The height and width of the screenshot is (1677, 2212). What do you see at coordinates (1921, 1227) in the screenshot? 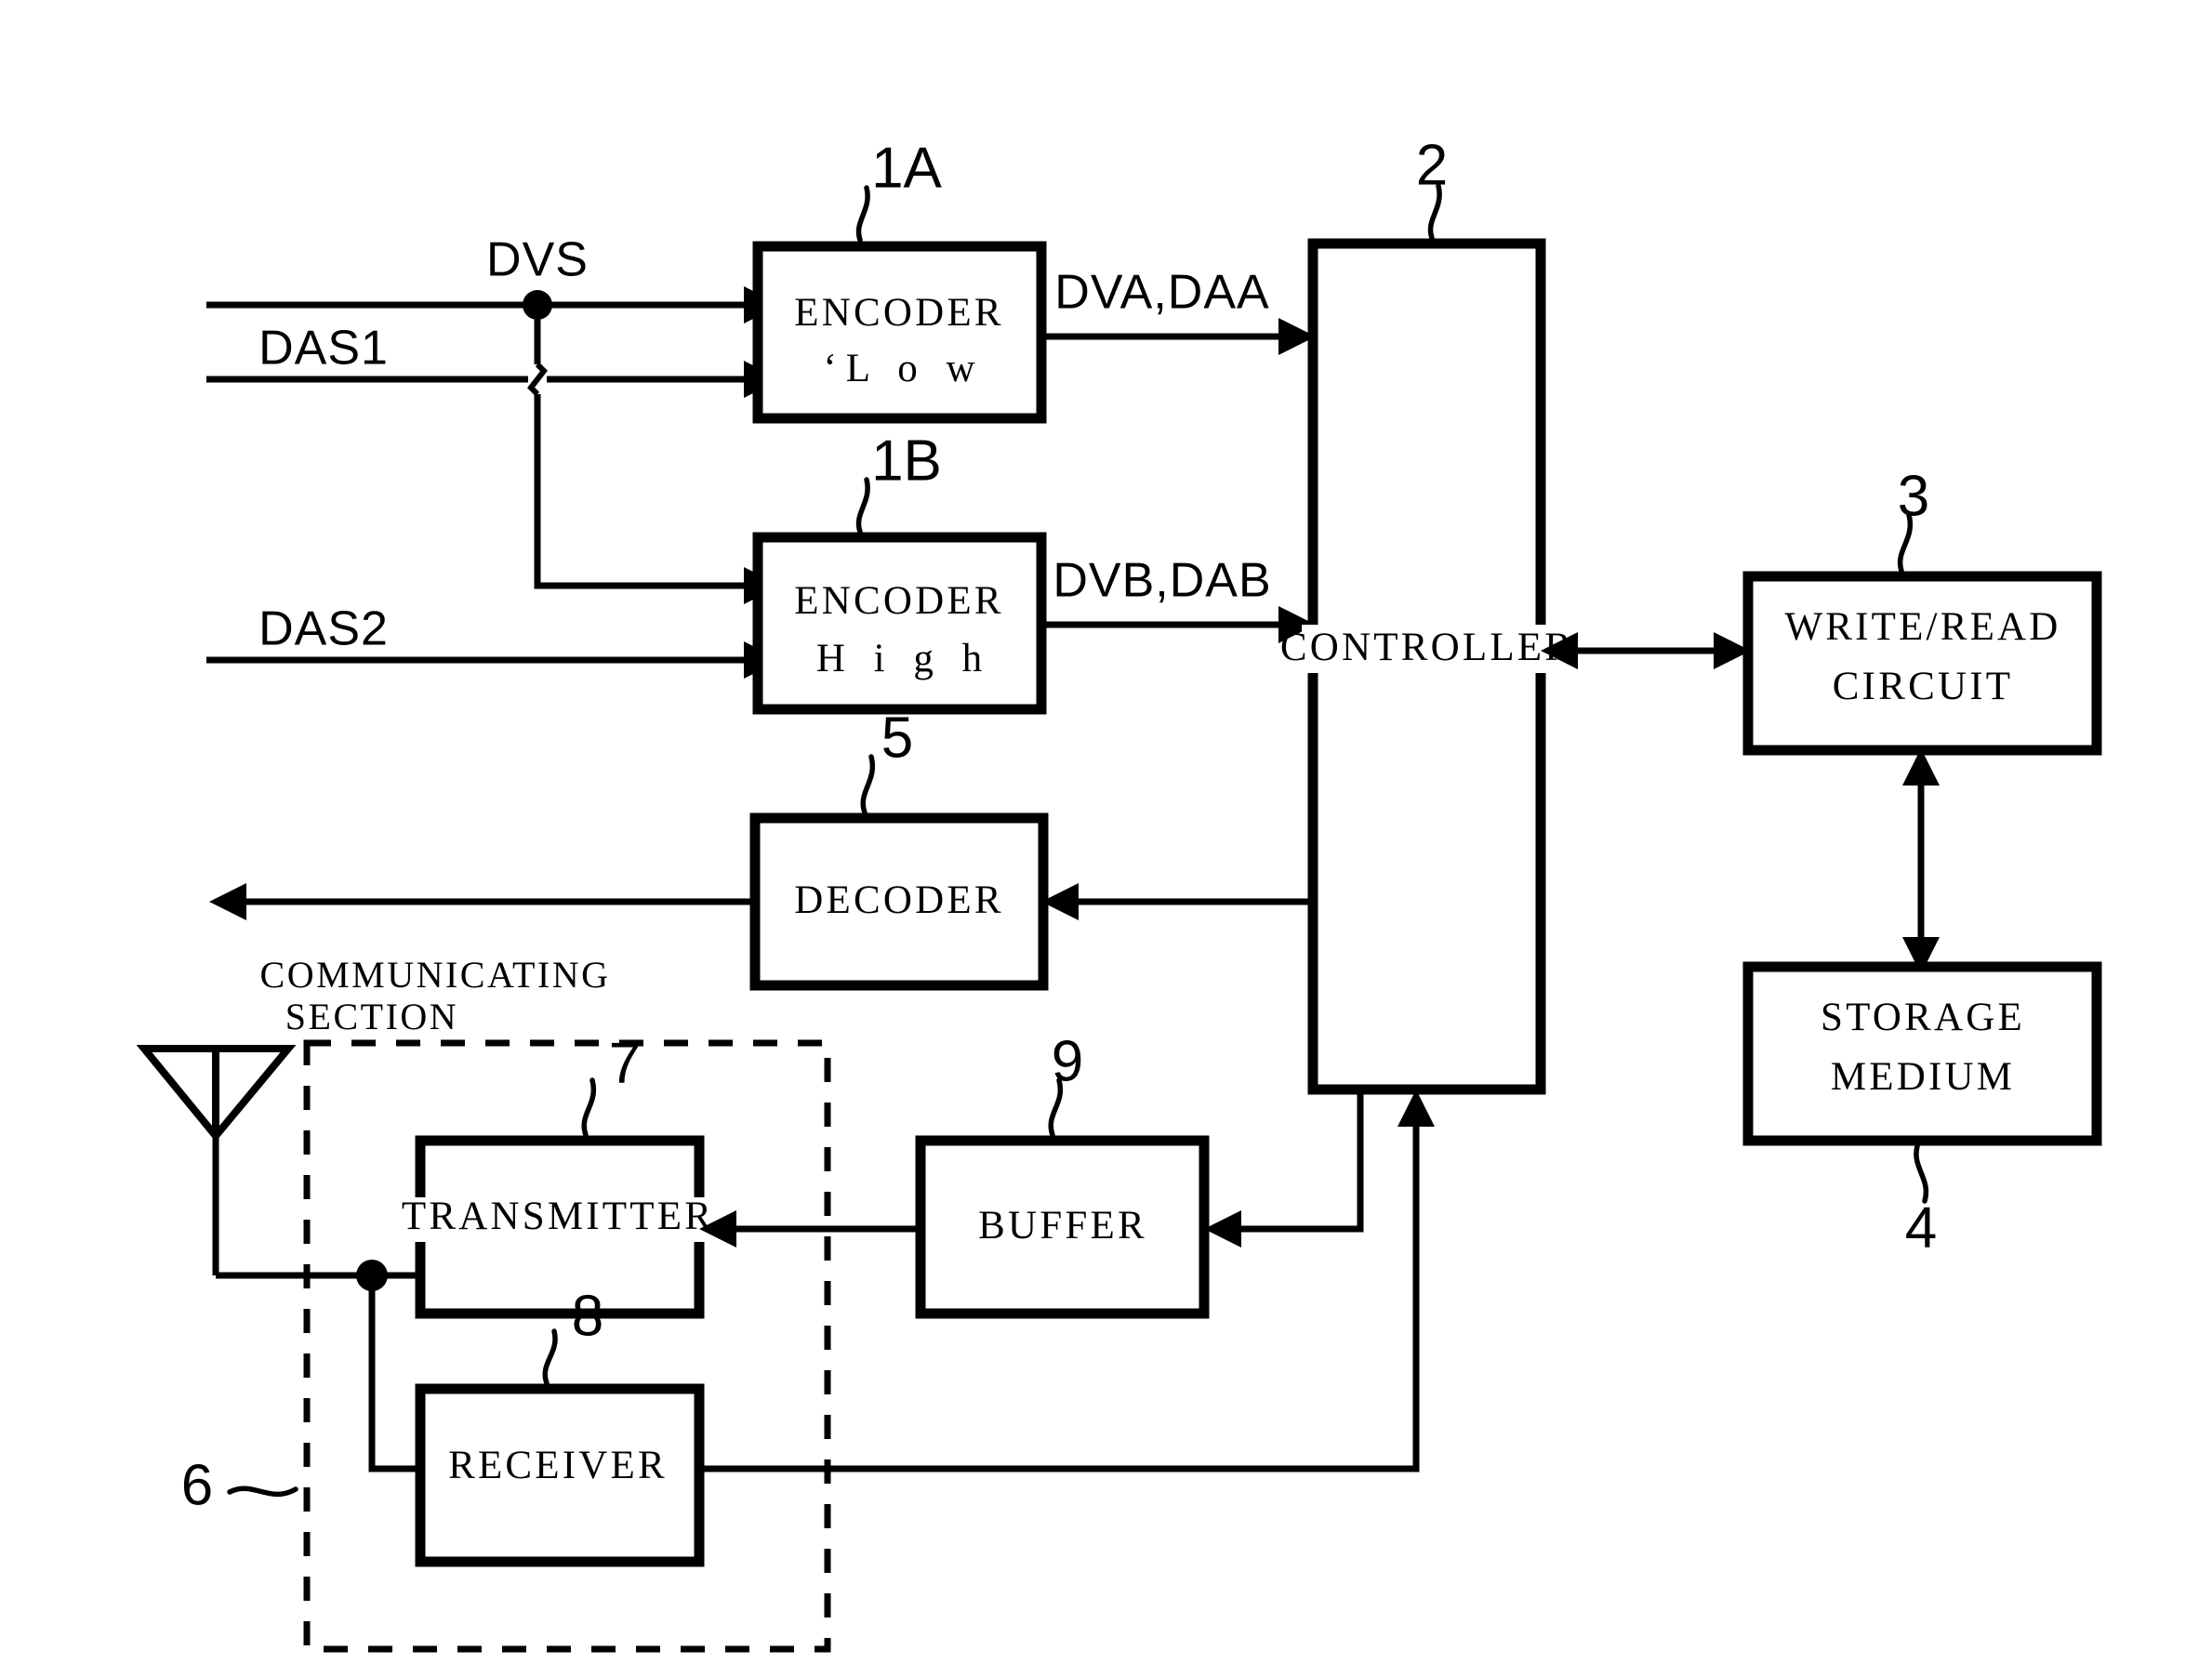
I see `ref-num-4: 4` at bounding box center [1921, 1227].